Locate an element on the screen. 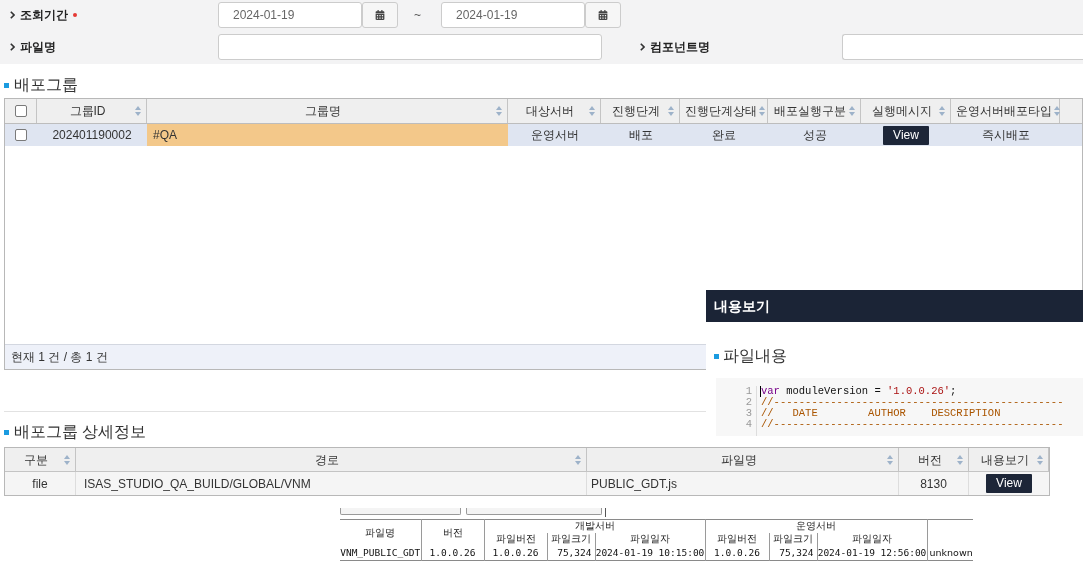  line-number: 4 is located at coordinates (748, 424).